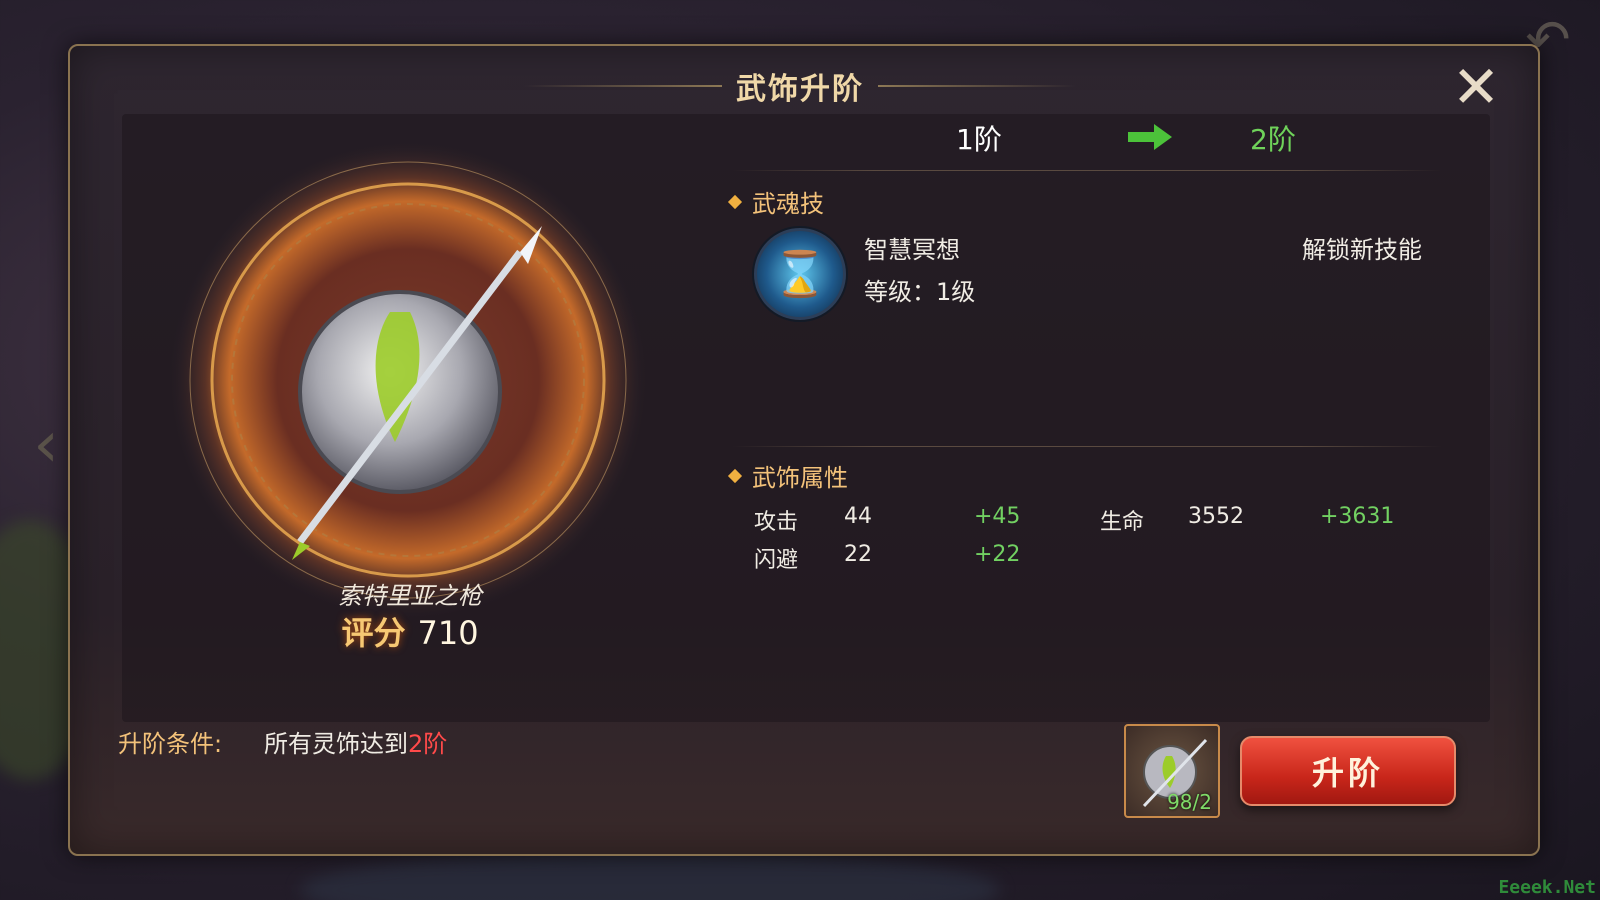 The image size is (1600, 900). I want to click on skill-section-header: 武魂技, so click(775, 201).